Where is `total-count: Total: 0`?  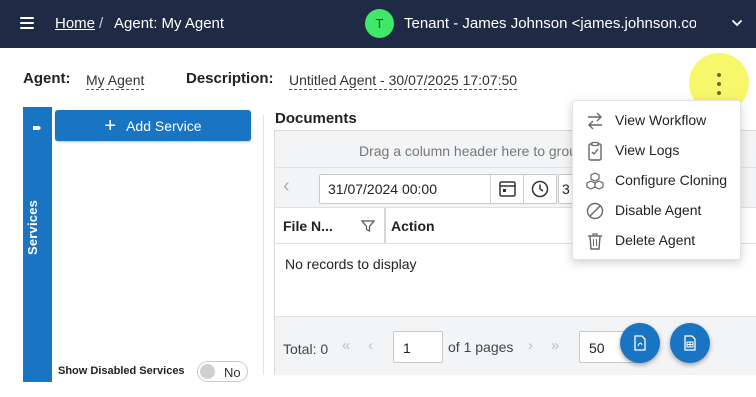 total-count: Total: 0 is located at coordinates (306, 349).